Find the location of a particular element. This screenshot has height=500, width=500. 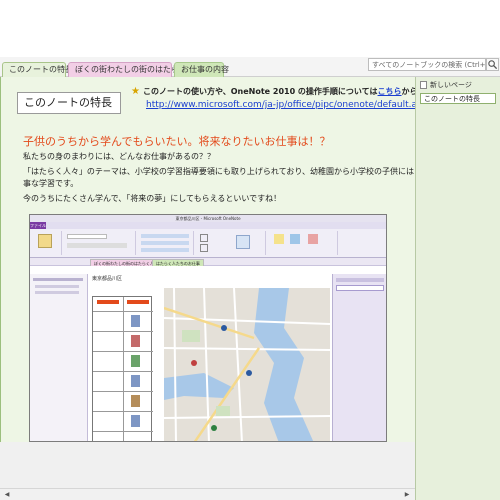

search-input: すべてのノートブックの検索 (Ctrl+E) is located at coordinates (427, 64).